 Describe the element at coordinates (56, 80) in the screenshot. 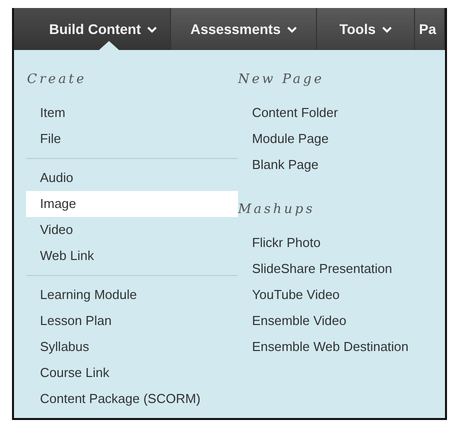

I see `section-heading: Create` at that location.